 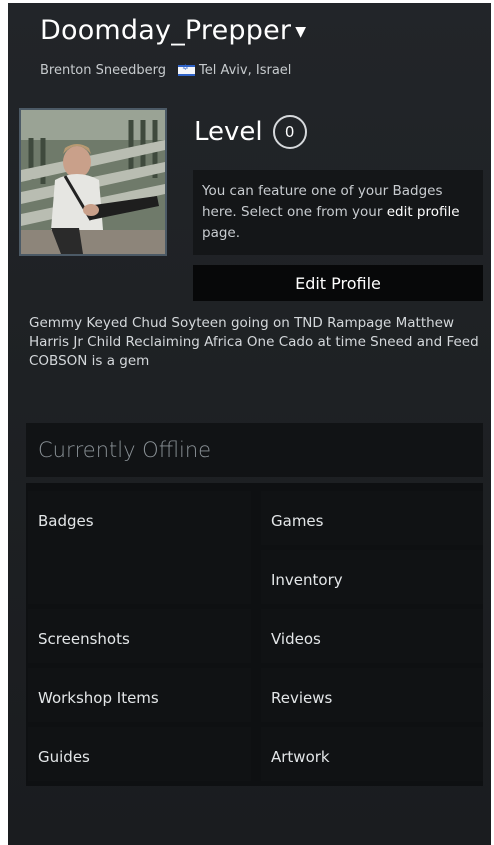 I want to click on link-videos-label: Videos, so click(x=296, y=639).